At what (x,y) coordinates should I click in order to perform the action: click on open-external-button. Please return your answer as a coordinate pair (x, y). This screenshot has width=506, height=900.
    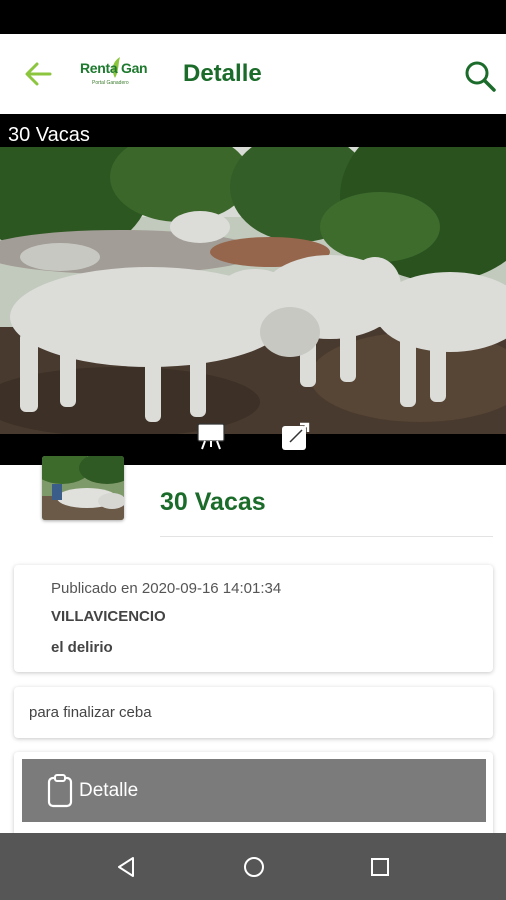
    Looking at the image, I should click on (296, 436).